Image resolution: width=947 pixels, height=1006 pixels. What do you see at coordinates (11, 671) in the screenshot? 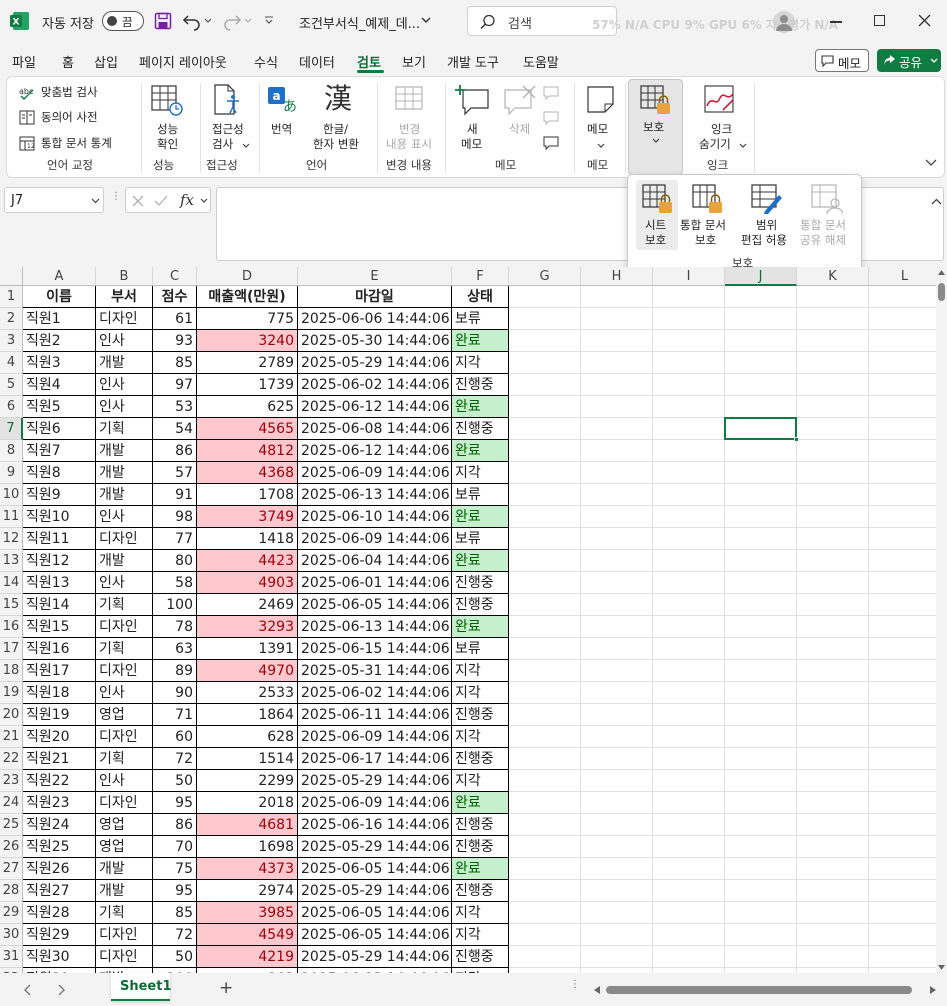
I see `row-header: 18` at bounding box center [11, 671].